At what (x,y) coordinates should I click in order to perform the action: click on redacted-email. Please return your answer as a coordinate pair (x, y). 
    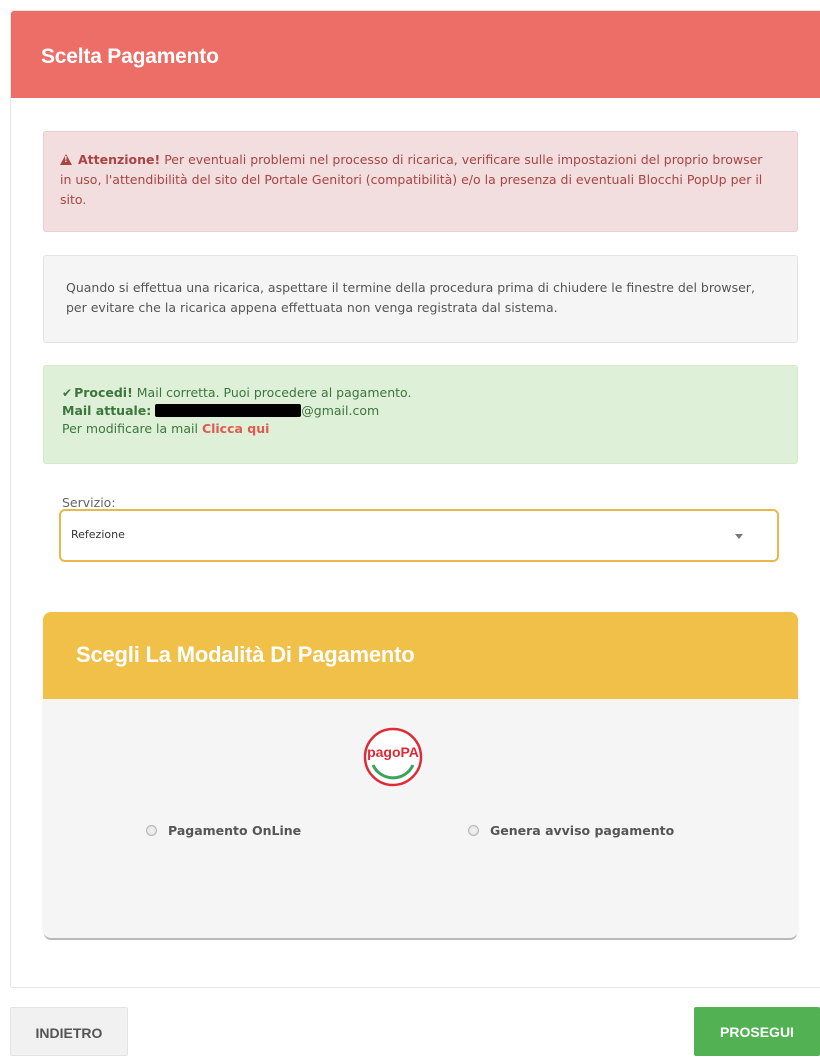
    Looking at the image, I should click on (228, 410).